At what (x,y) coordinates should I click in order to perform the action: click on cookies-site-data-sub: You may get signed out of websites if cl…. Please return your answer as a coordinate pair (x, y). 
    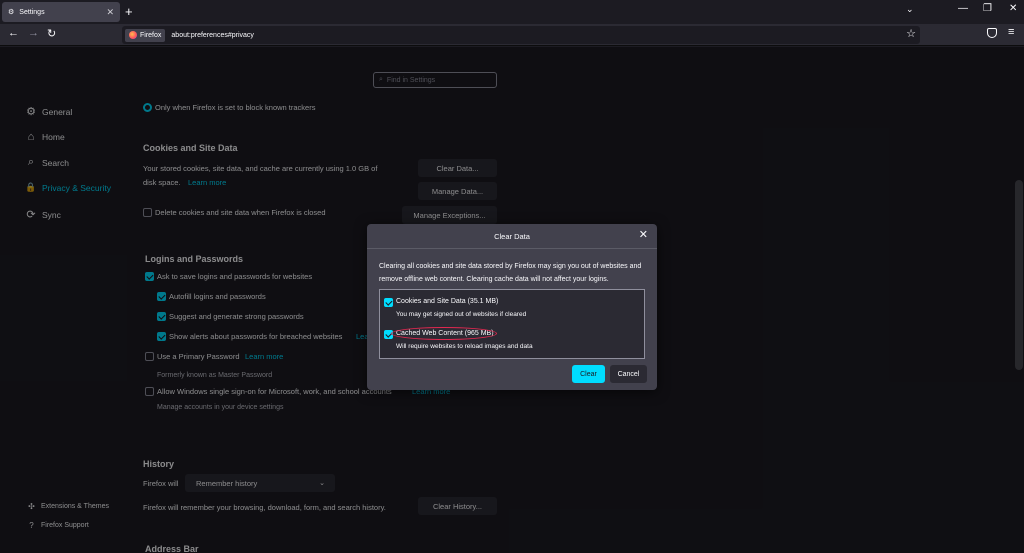
    Looking at the image, I should click on (461, 314).